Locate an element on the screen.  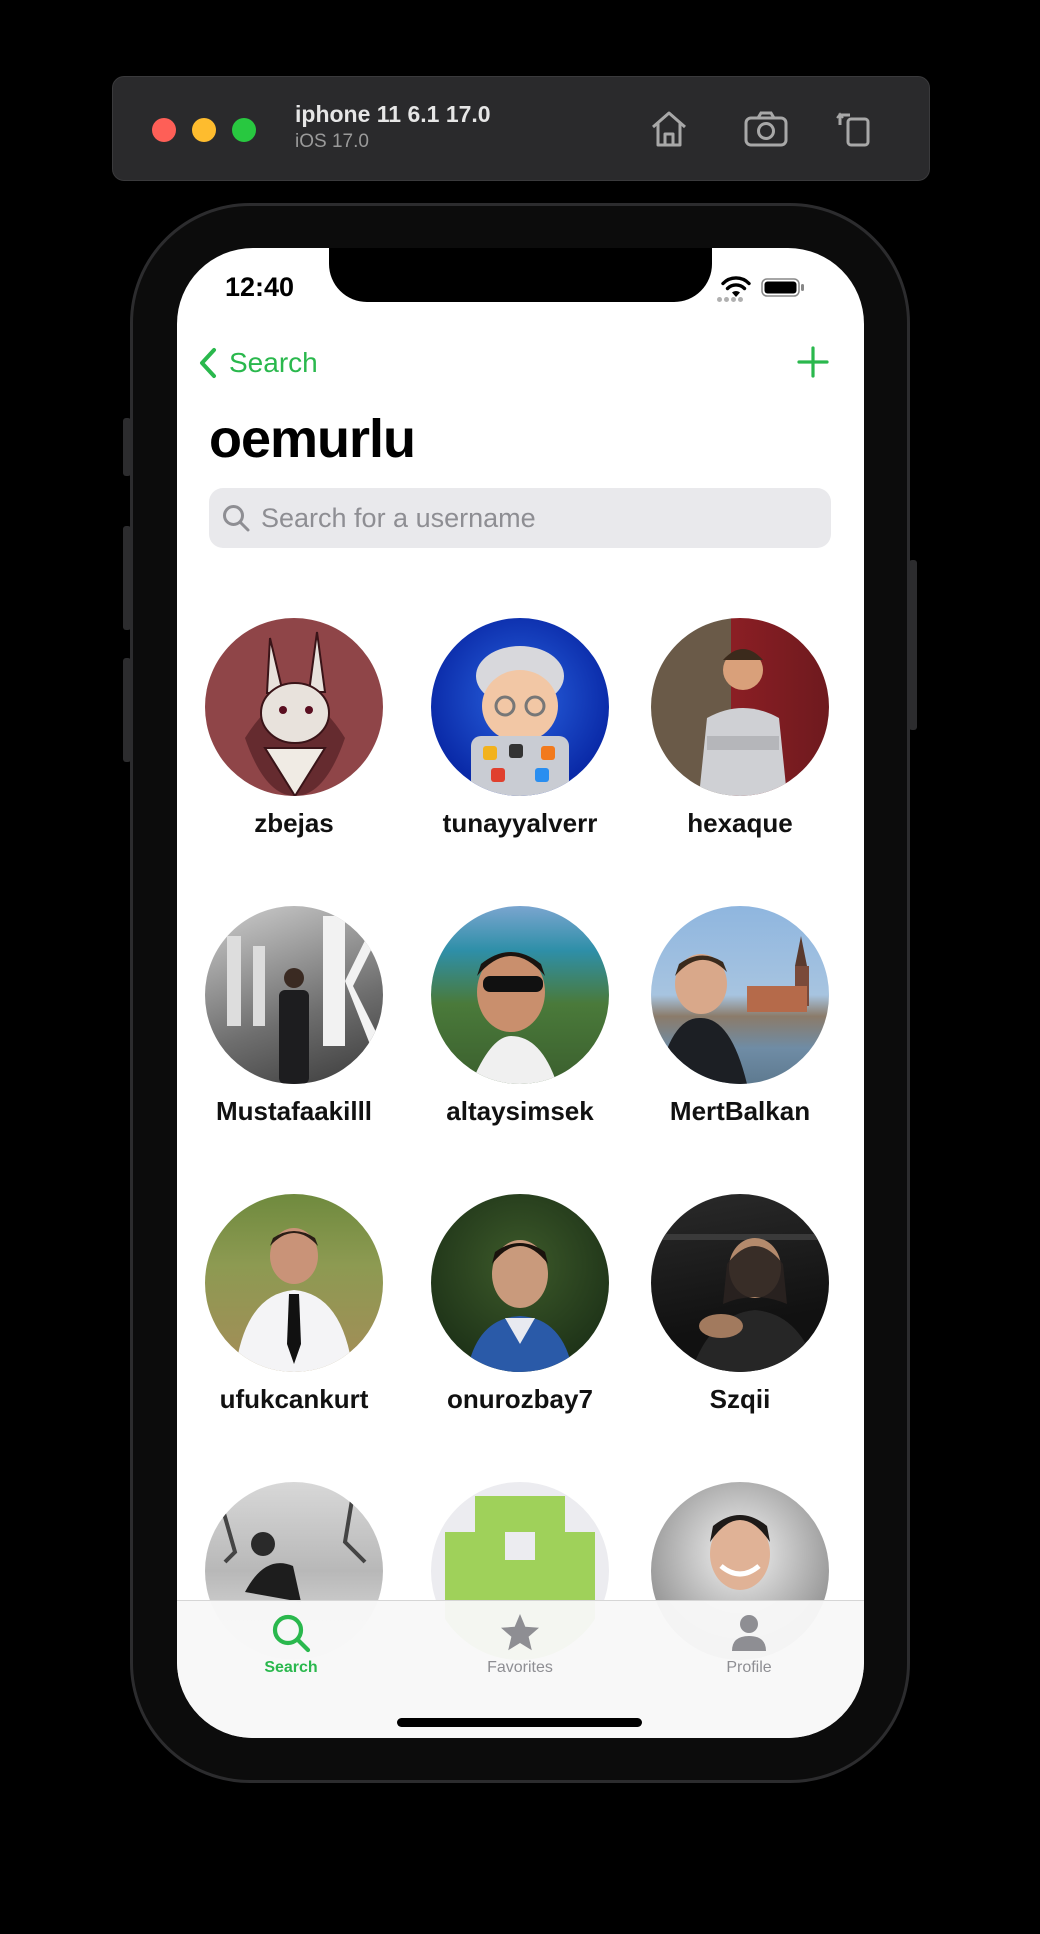
tab-label: Favorites is located at coordinates (520, 1667).